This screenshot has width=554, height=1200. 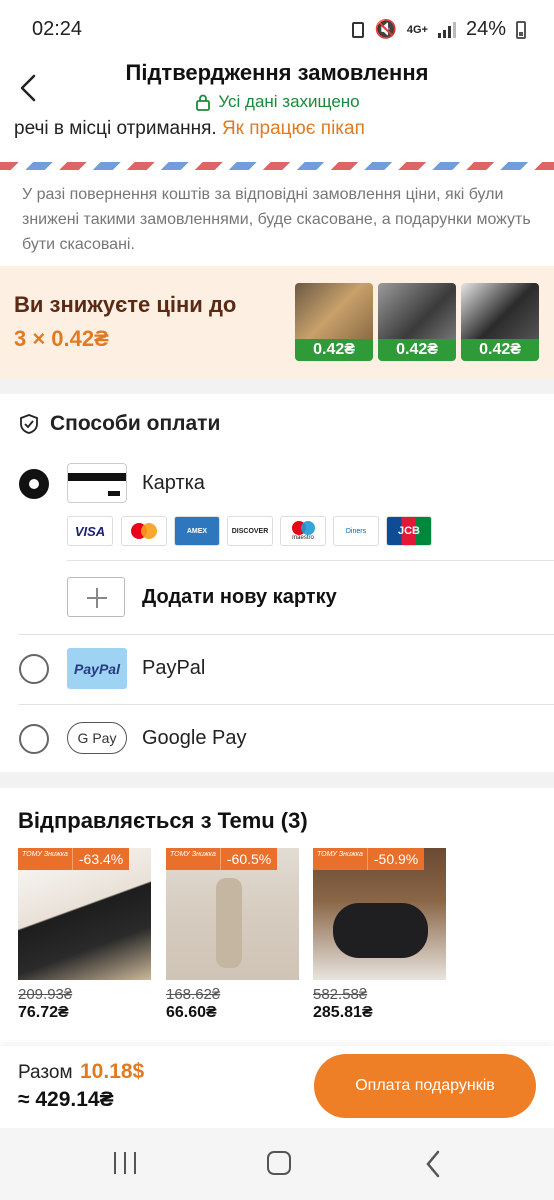 I want to click on shield-check-icon, so click(x=29, y=424).